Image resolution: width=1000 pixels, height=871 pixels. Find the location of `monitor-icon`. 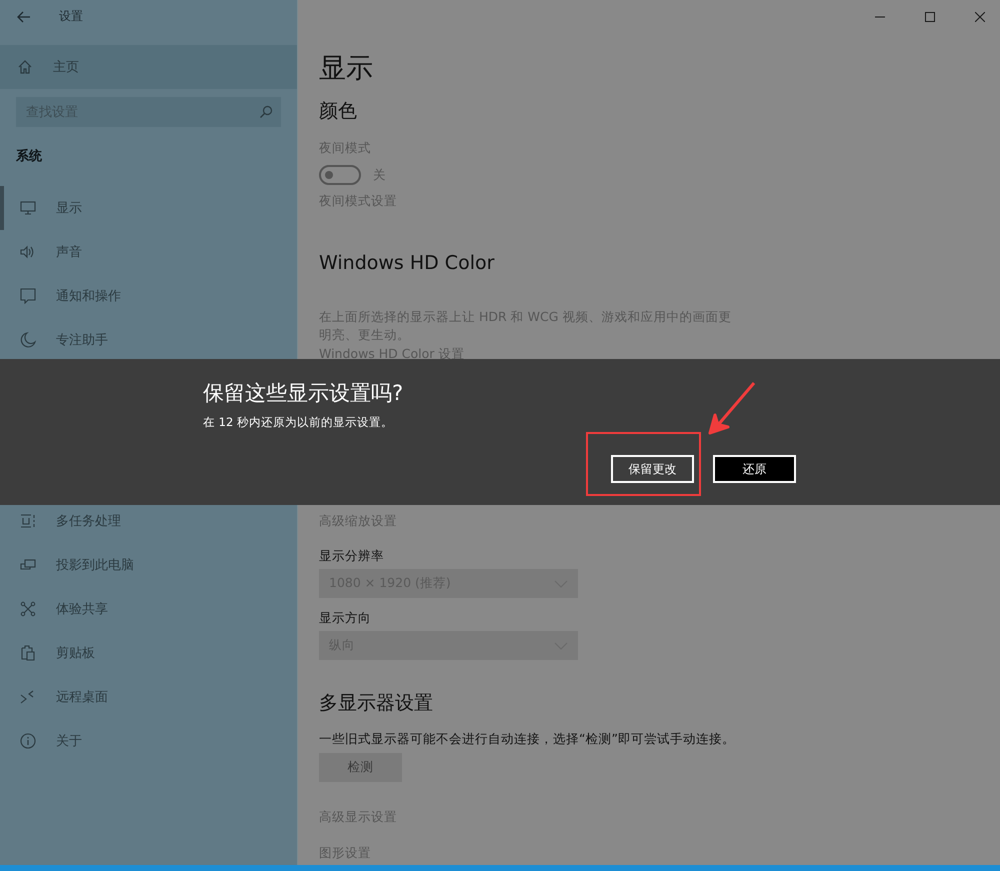

monitor-icon is located at coordinates (28, 208).